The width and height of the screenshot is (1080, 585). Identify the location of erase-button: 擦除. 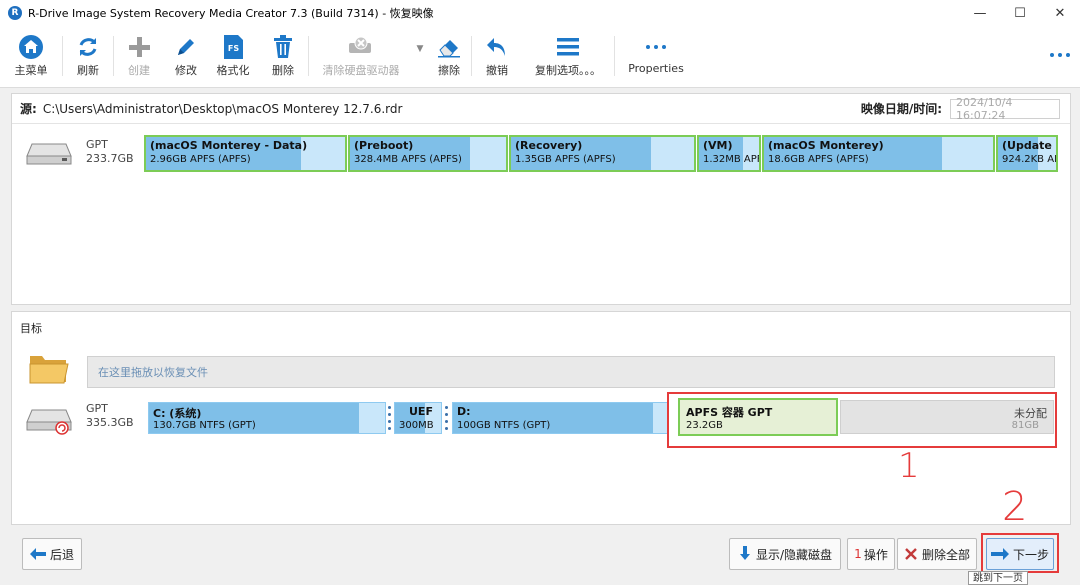
(449, 57).